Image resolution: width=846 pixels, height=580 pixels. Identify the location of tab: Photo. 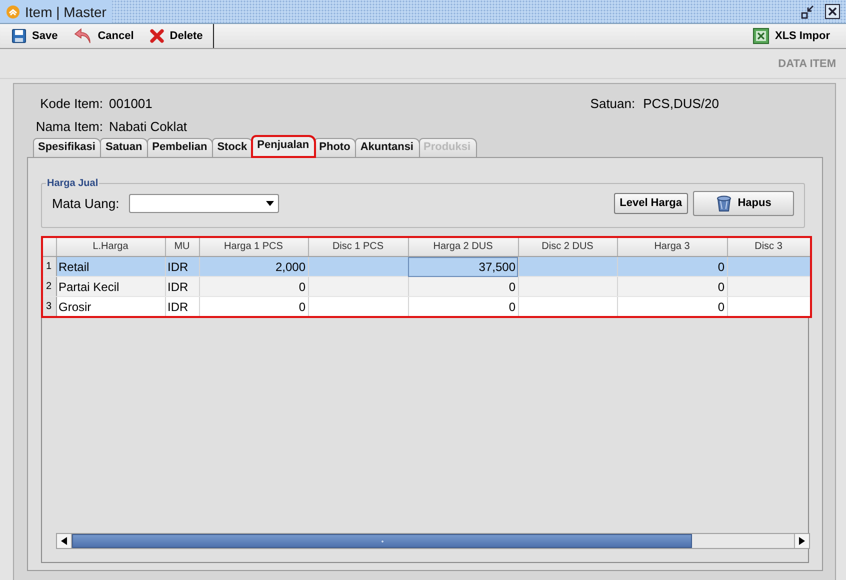
(335, 147).